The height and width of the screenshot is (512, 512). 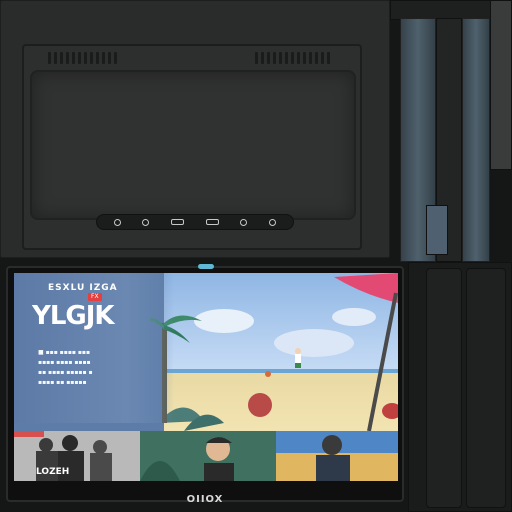 I want to click on person-body, so click(x=298, y=358).